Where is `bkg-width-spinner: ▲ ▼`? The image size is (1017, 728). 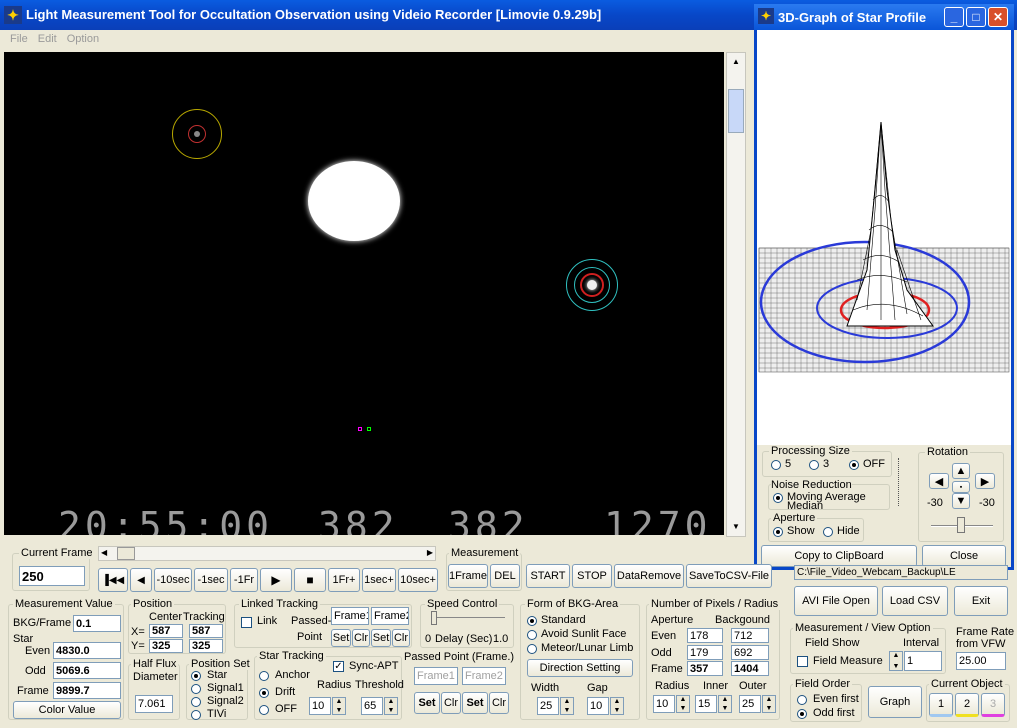 bkg-width-spinner: ▲ ▼ is located at coordinates (567, 706).